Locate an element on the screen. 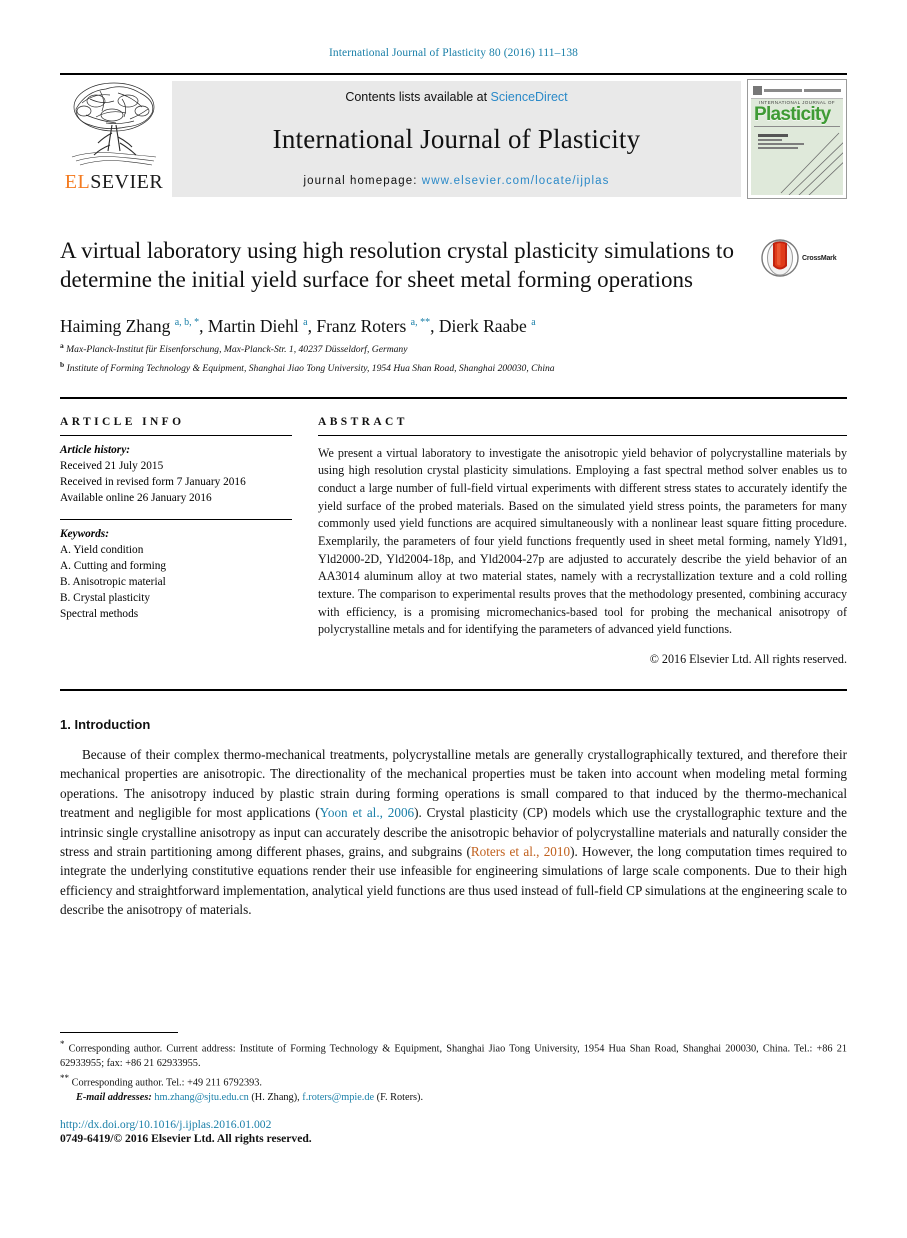 This screenshot has width=907, height=1238. journal-cover-thumbnail: INTERNATIONAL JOURNAL OF Plasticity is located at coordinates (797, 139).